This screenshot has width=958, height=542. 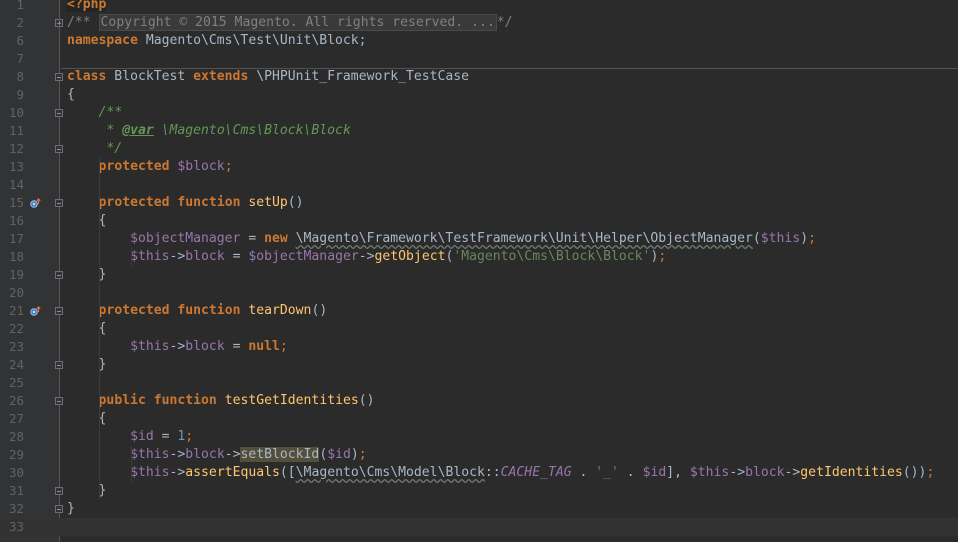 I want to click on line-number: 7, so click(x=12, y=59).